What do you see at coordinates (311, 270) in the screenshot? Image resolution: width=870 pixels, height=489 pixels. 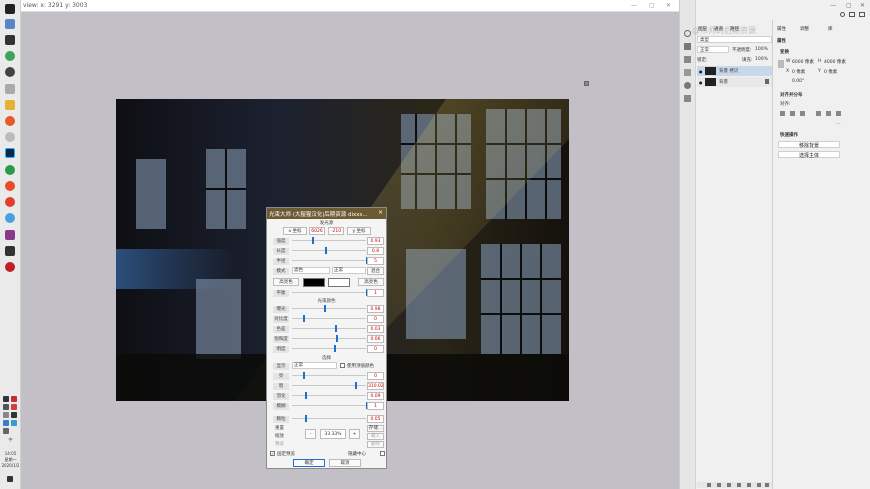 I see `mode-select: 滤色` at bounding box center [311, 270].